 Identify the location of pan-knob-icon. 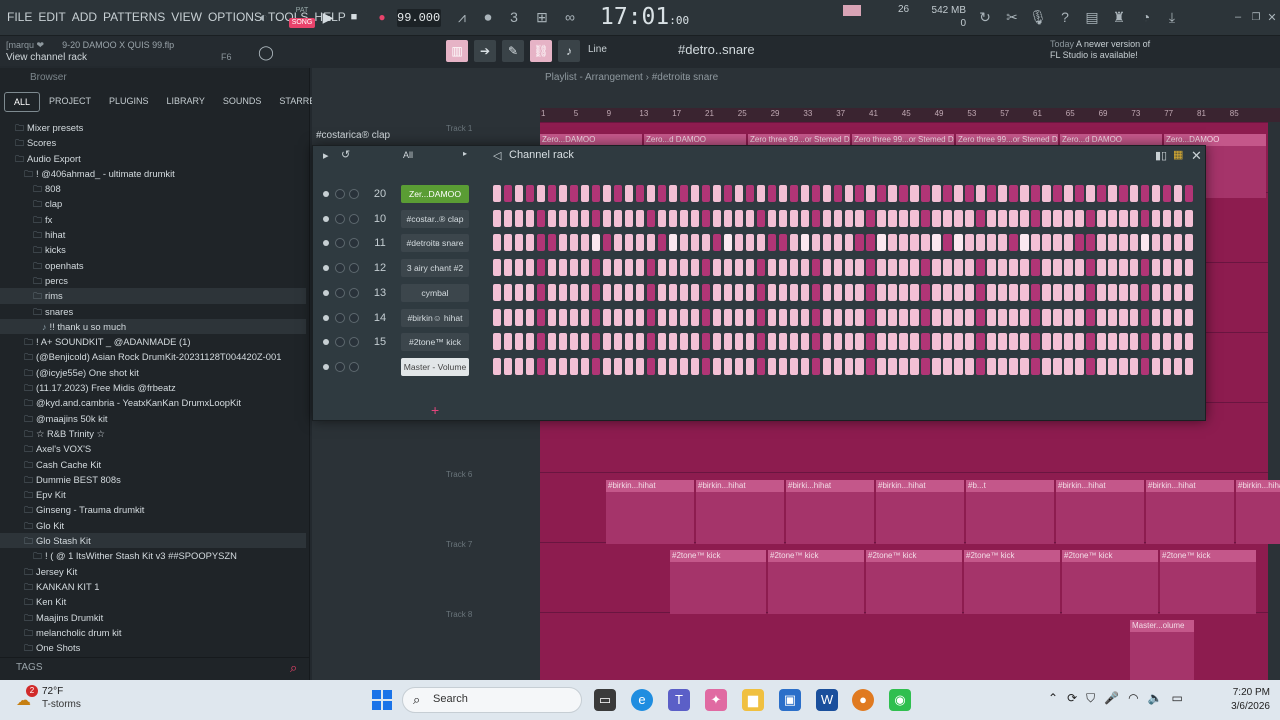
(340, 243).